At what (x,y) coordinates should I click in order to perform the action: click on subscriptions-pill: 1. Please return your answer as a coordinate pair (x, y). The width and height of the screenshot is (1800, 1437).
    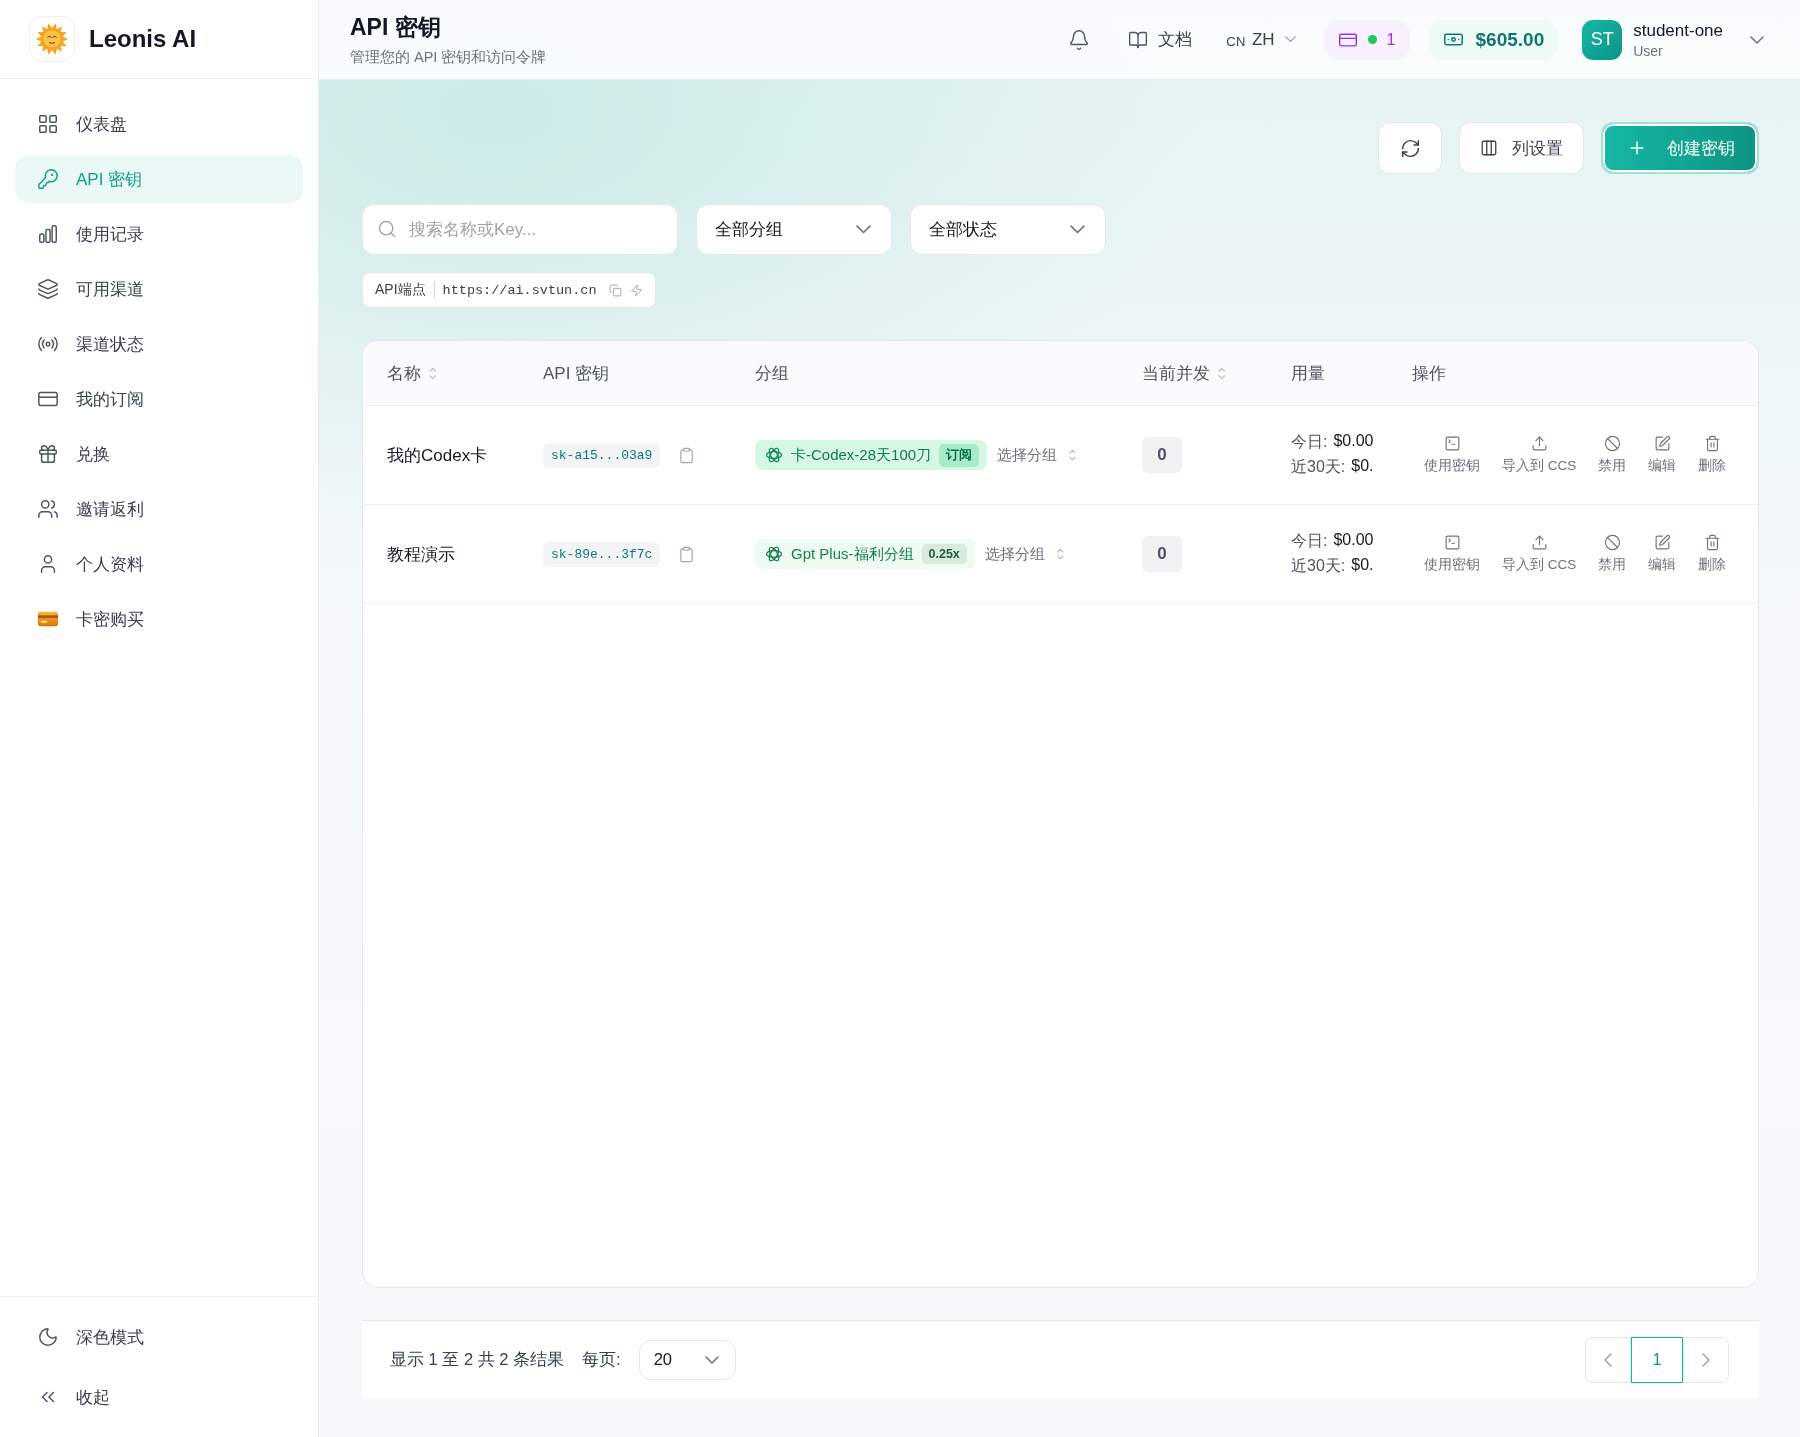
    Looking at the image, I should click on (1366, 39).